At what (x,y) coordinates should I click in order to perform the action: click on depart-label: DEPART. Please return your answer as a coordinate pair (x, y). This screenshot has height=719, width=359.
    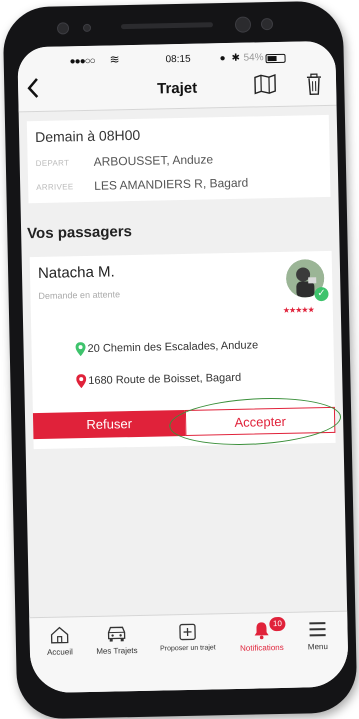
    Looking at the image, I should click on (53, 163).